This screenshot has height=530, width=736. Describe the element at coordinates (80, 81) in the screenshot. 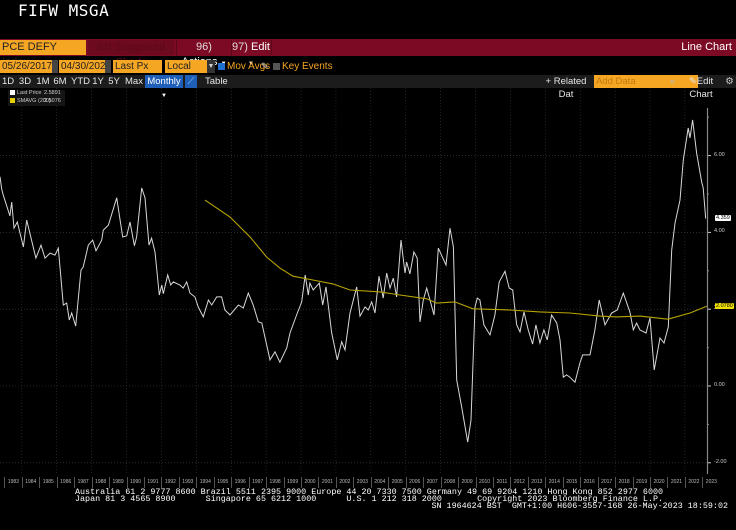

I see `period-ytd: YTD` at that location.